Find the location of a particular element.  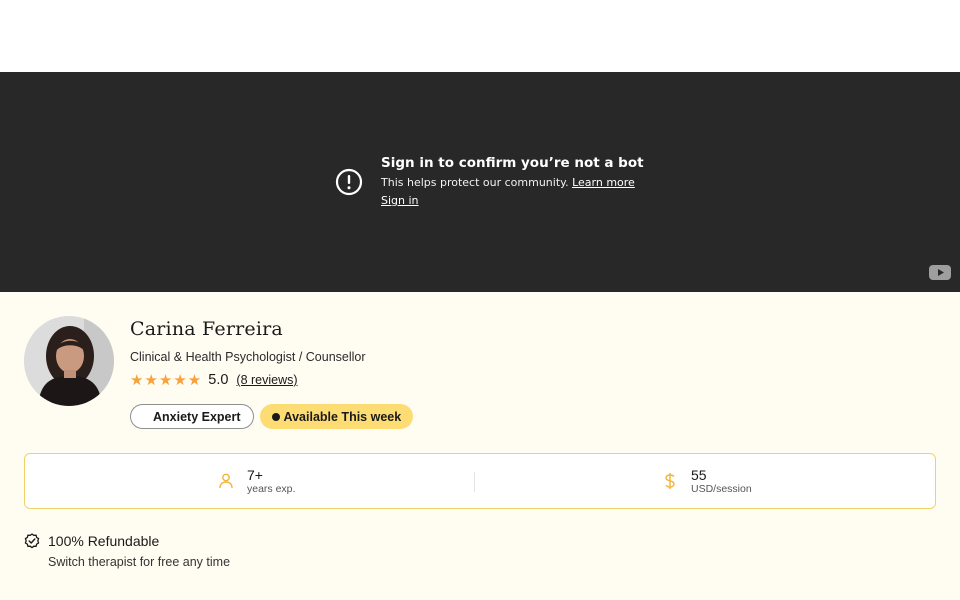

rating: ★★★★★ 5.0 (8 reviews) is located at coordinates (214, 380).